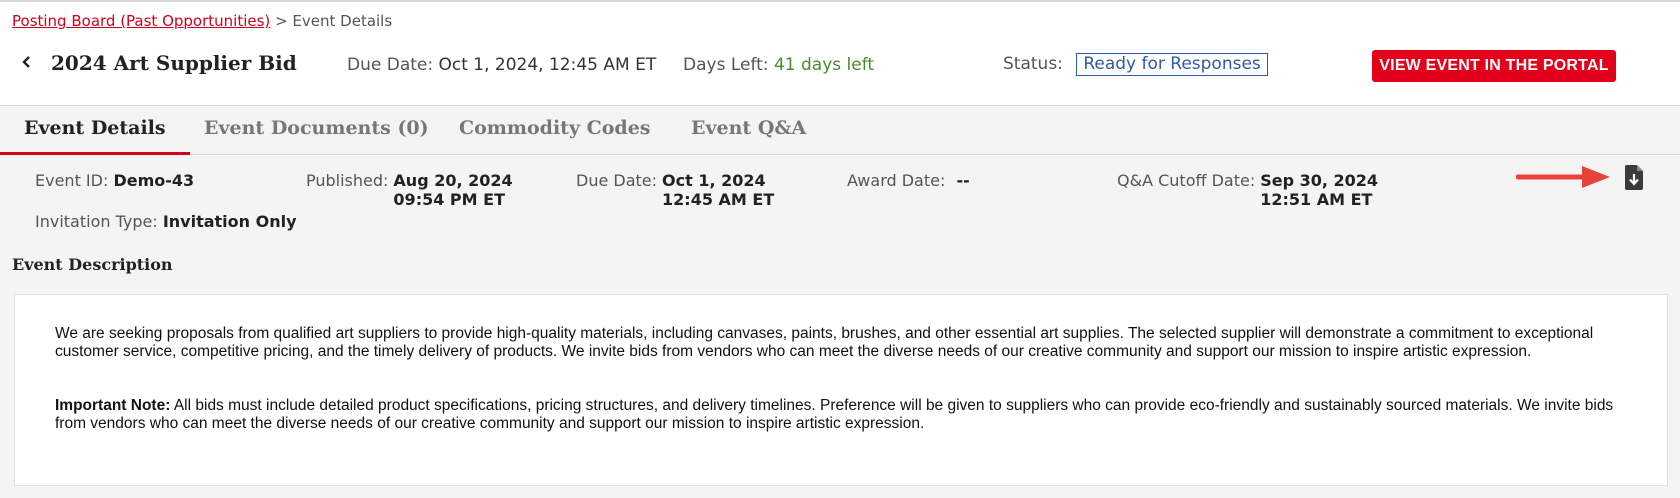 This screenshot has width=1680, height=498. I want to click on view-event-portal-button: VIEW EVENT IN THE PORTAL, so click(1494, 66).